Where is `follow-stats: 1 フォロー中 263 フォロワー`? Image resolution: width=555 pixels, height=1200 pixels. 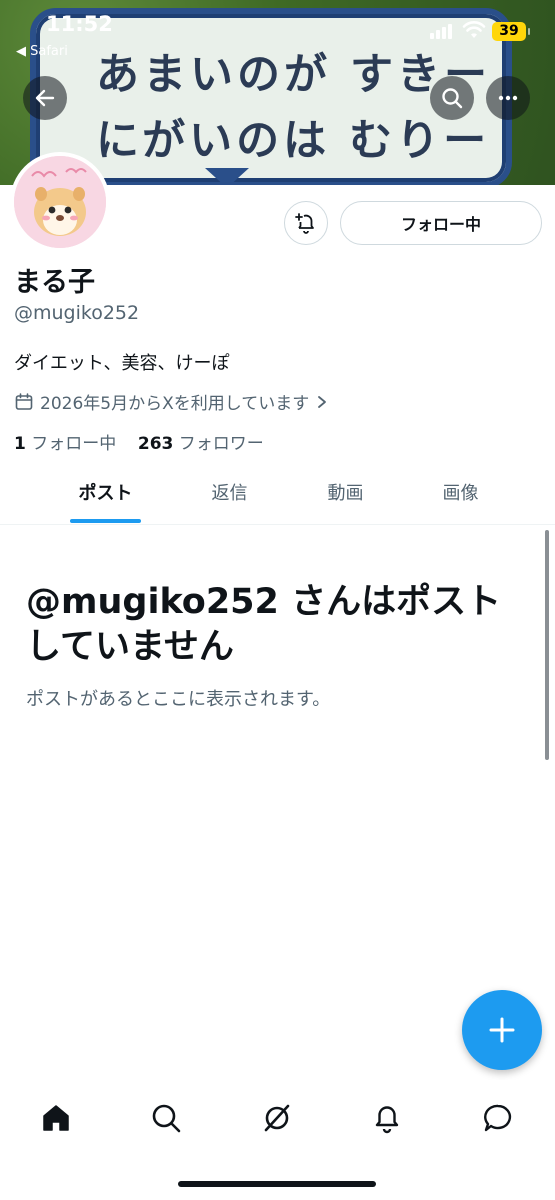 follow-stats: 1 フォロー中 263 フォロワー is located at coordinates (139, 441).